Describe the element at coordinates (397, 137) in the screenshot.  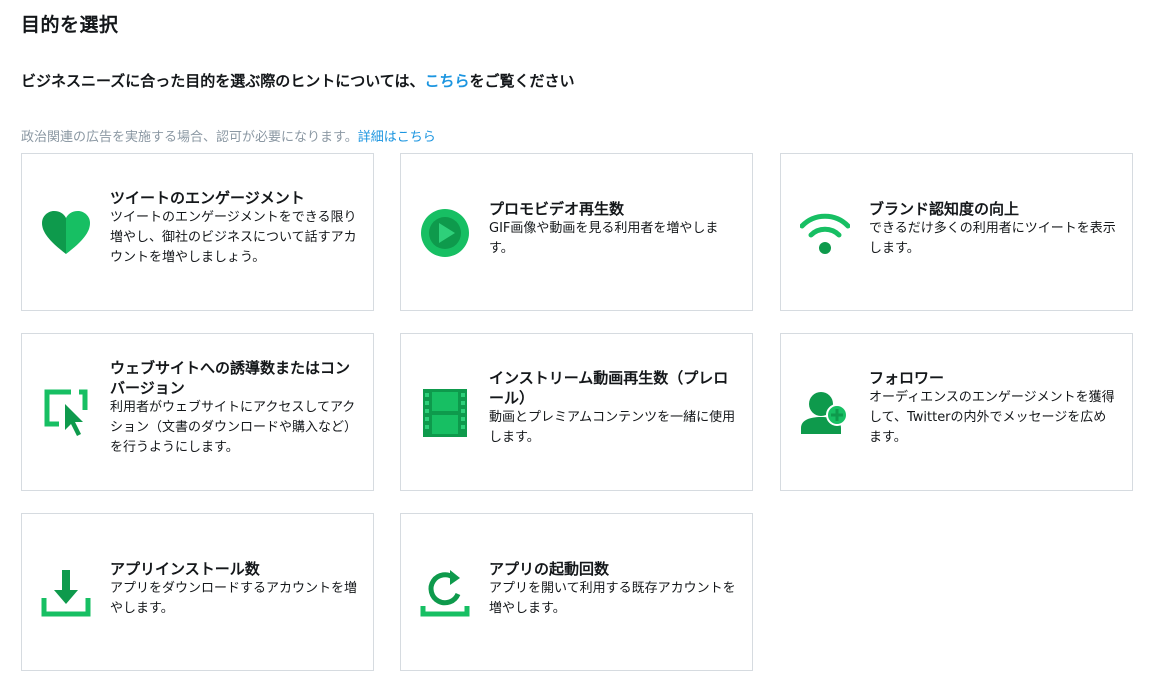
I see `notice-details-link: 詳細はこちら` at that location.